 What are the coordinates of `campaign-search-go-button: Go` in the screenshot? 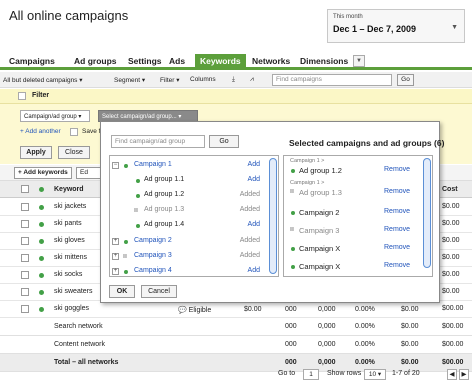 It's located at (224, 141).